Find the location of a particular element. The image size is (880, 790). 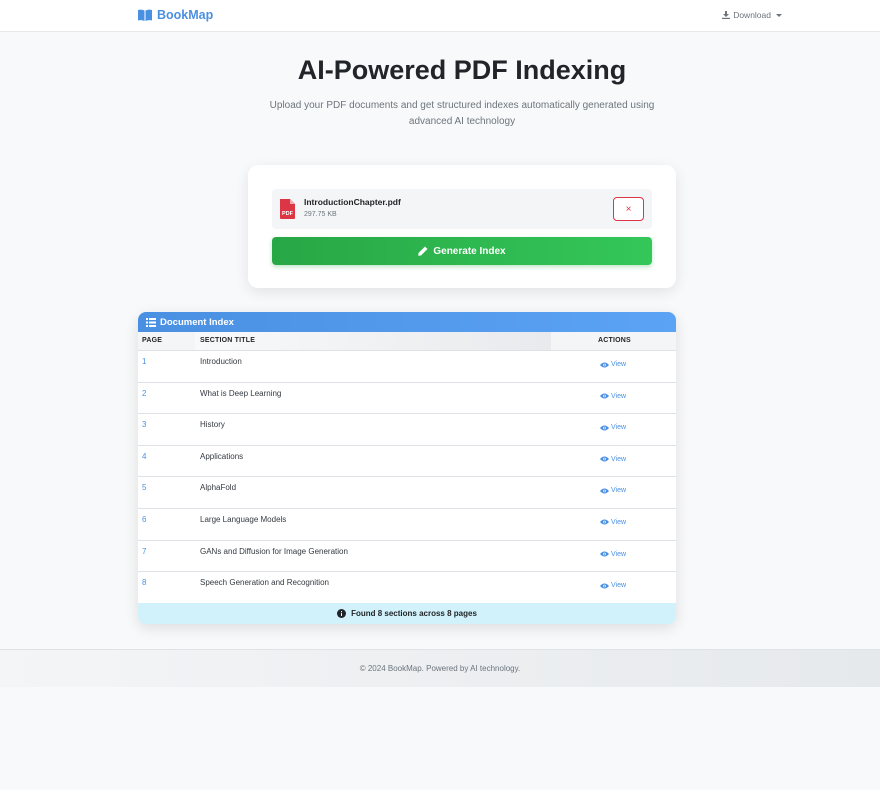

download-label: Download is located at coordinates (752, 15).